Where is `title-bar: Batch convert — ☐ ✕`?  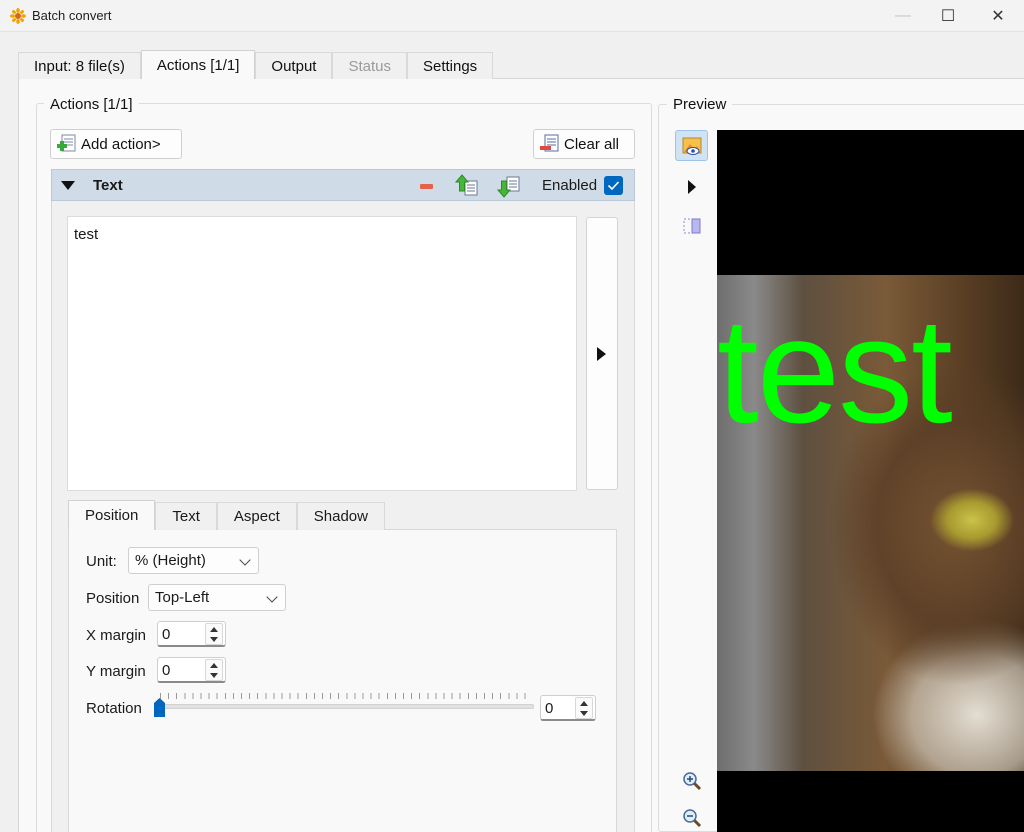
title-bar: Batch convert — ☐ ✕ is located at coordinates (512, 16).